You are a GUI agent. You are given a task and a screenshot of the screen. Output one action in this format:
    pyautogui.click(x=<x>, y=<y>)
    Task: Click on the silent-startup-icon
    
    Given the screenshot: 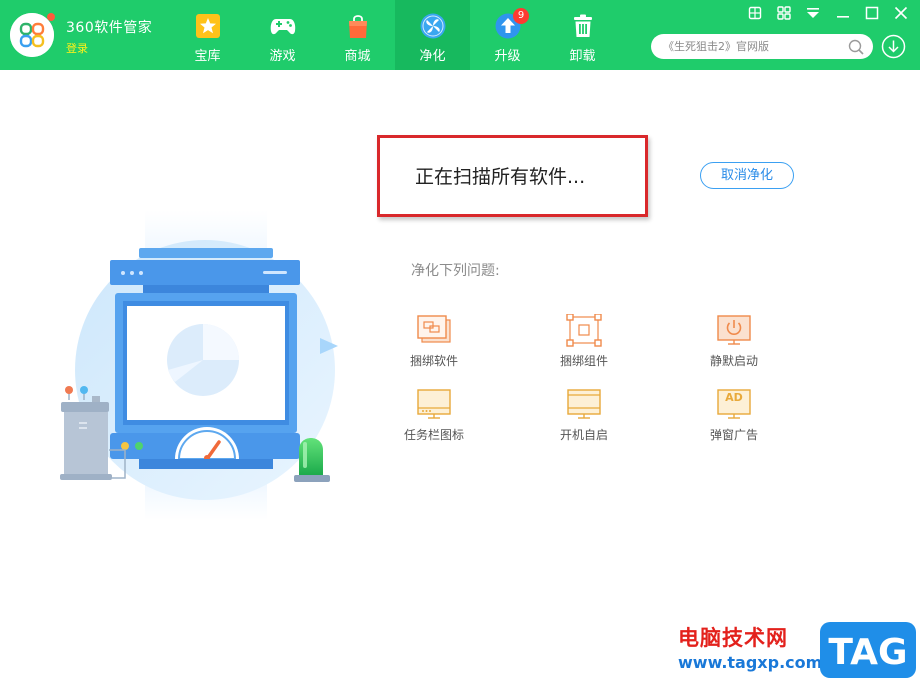 What is the action you would take?
    pyautogui.click(x=734, y=330)
    